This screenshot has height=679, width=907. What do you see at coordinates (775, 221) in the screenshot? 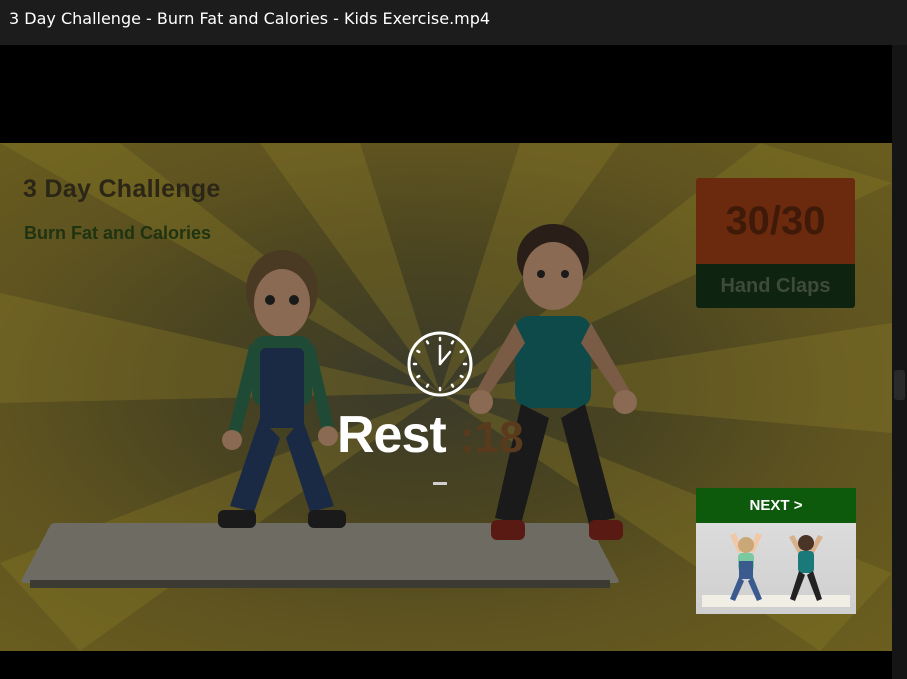
I see `rep-count: 30/30` at bounding box center [775, 221].